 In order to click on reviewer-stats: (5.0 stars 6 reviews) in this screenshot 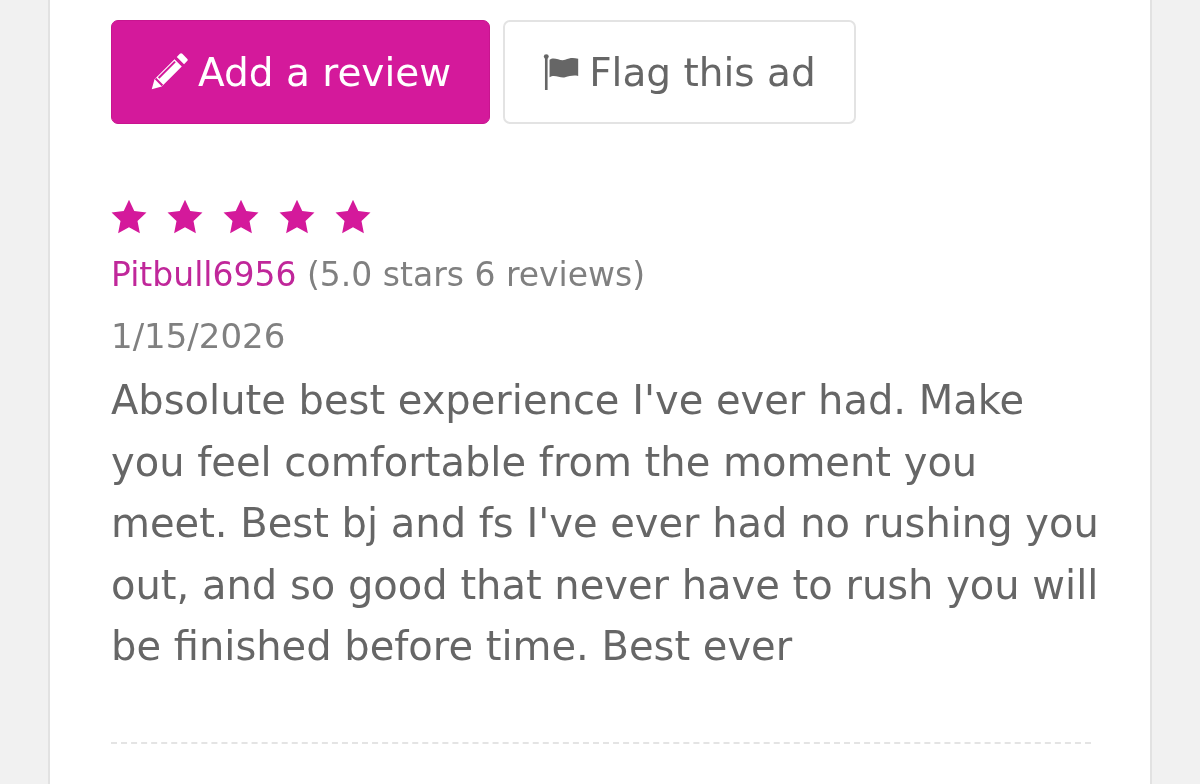, I will do `click(476, 274)`.